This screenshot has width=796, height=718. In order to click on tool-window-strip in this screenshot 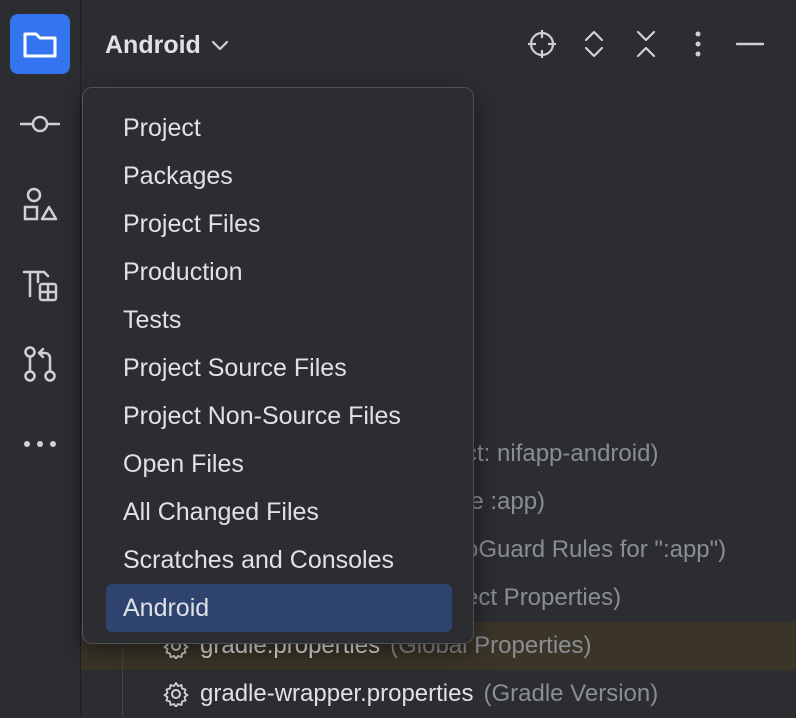, I will do `click(40, 358)`.